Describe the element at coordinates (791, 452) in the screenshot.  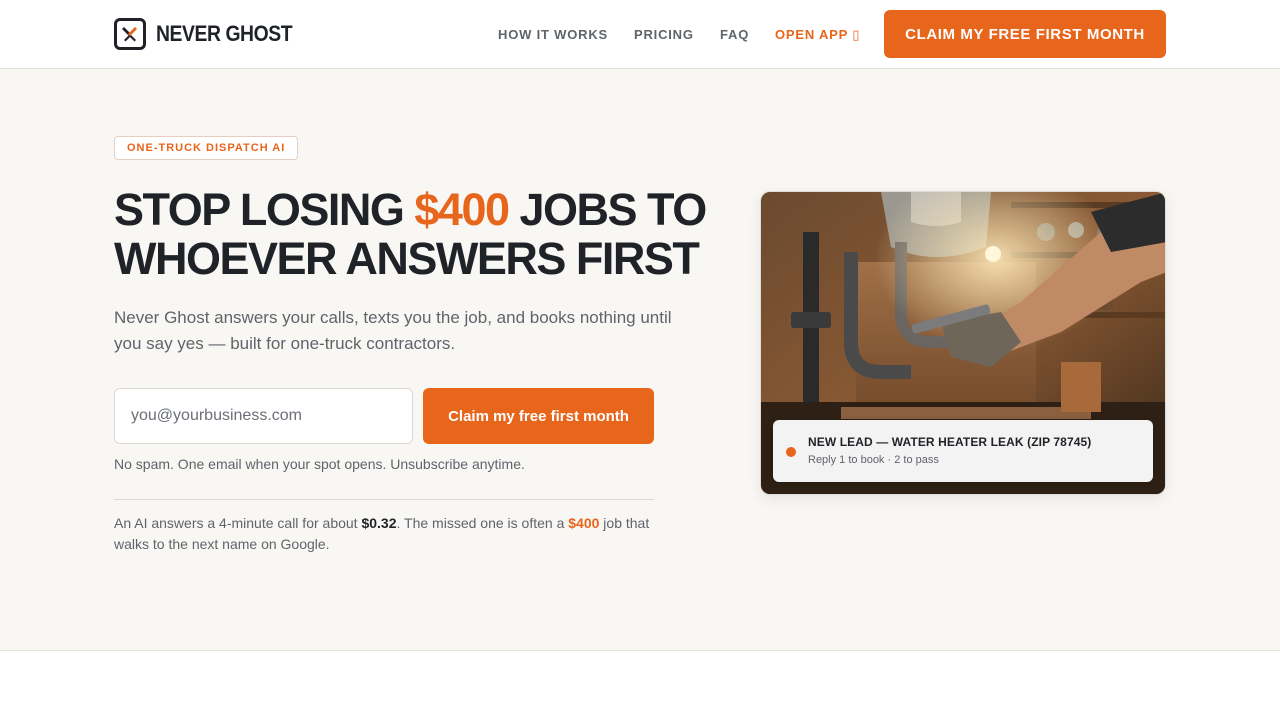
I see `status-dot-icon` at that location.